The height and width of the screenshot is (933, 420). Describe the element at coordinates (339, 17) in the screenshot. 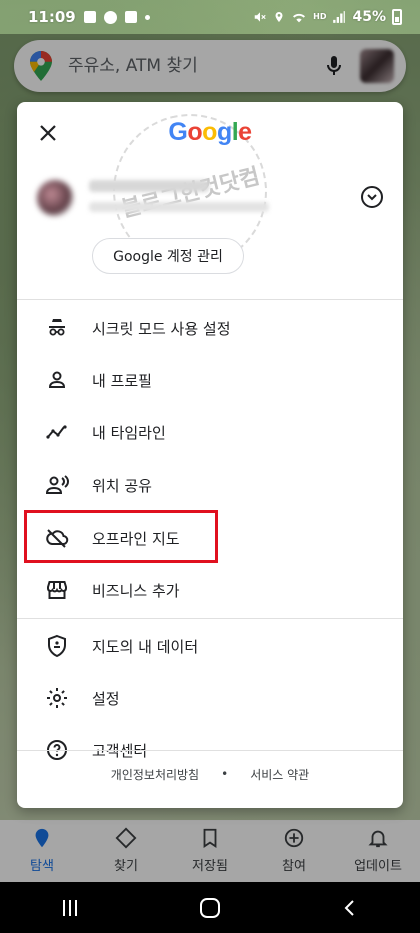

I see `signal-icon` at that location.